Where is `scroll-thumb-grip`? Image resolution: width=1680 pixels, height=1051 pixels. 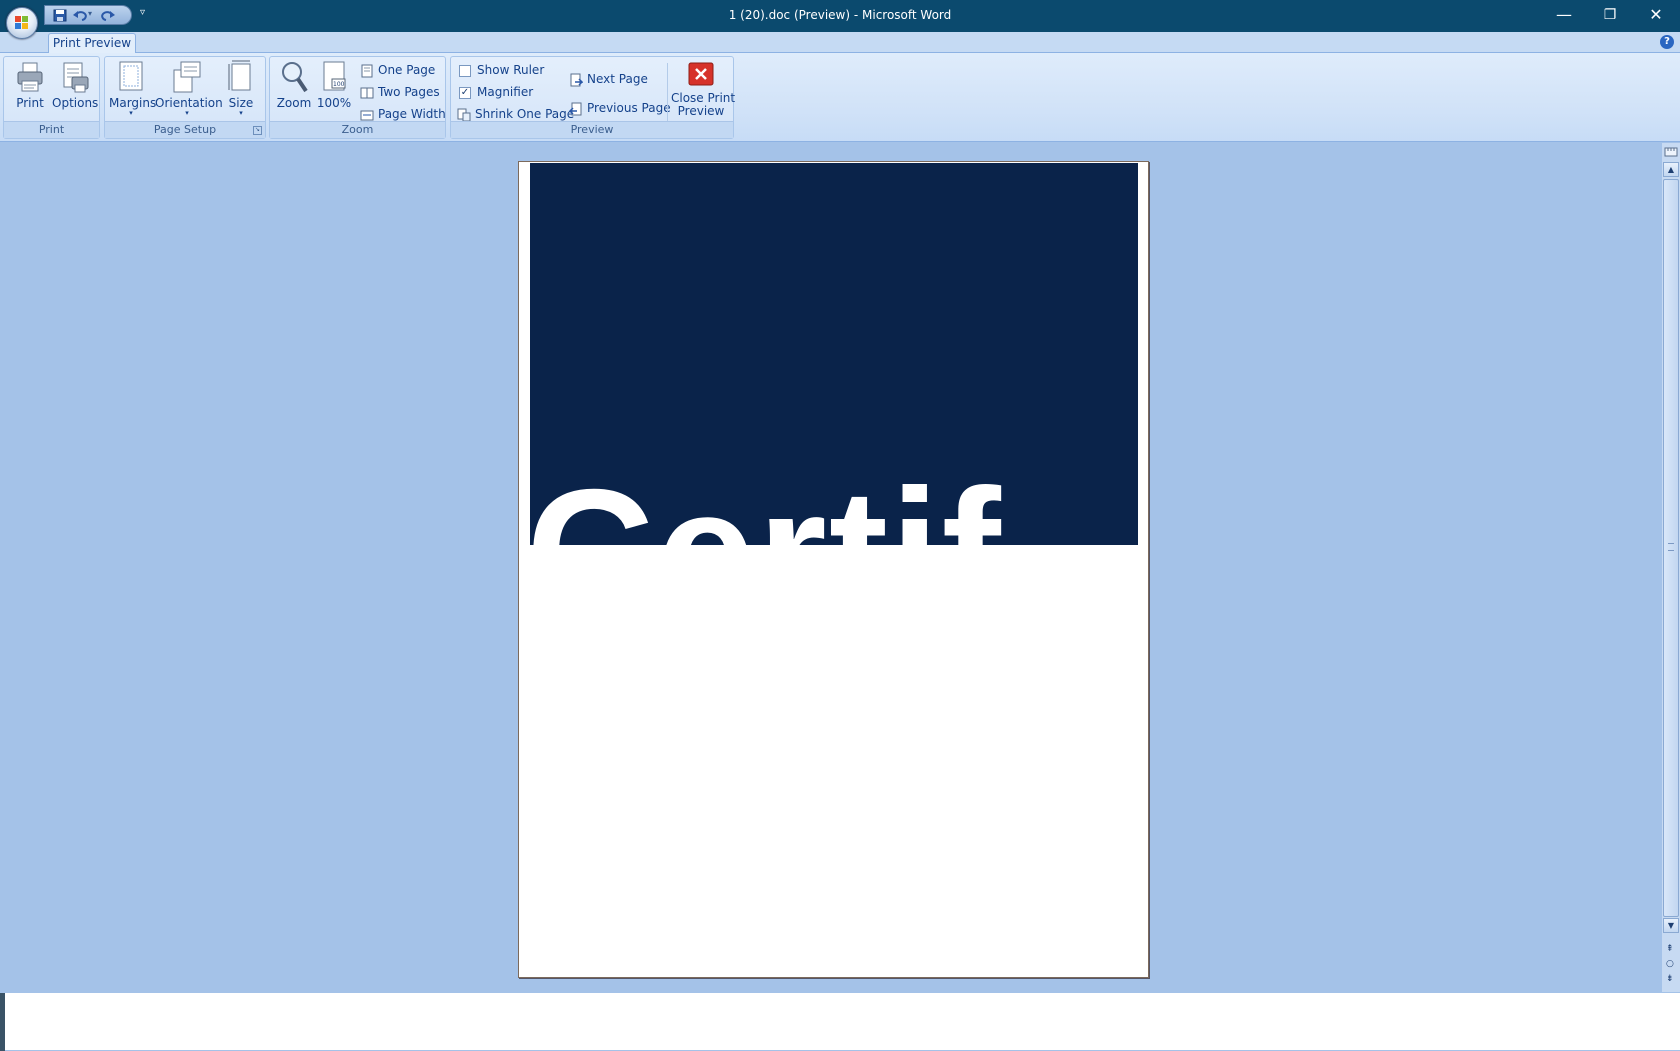 scroll-thumb-grip is located at coordinates (1671, 547).